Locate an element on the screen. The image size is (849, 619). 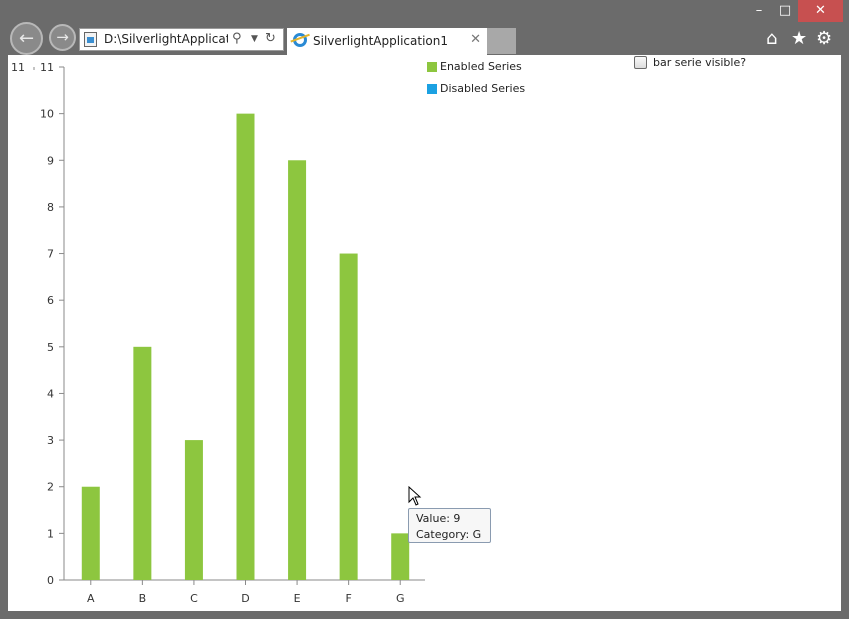
bar-a is located at coordinates (90, 533).